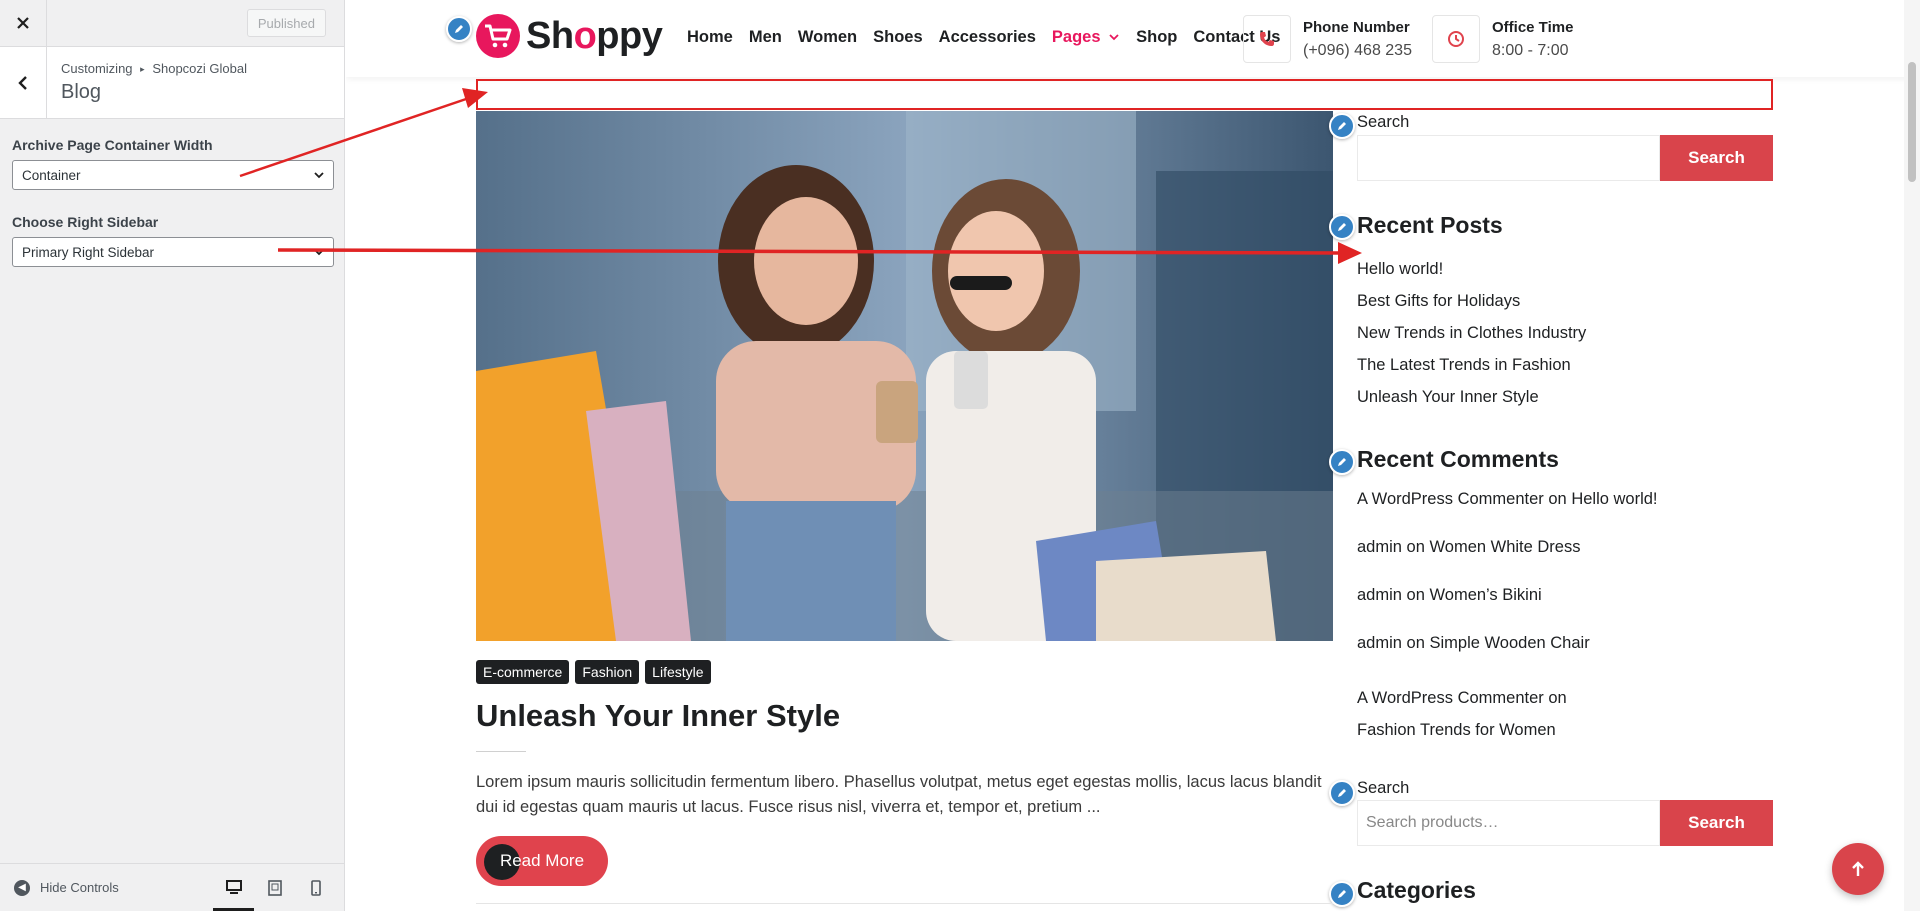 This screenshot has height=911, width=1920. I want to click on title-divider, so click(501, 751).